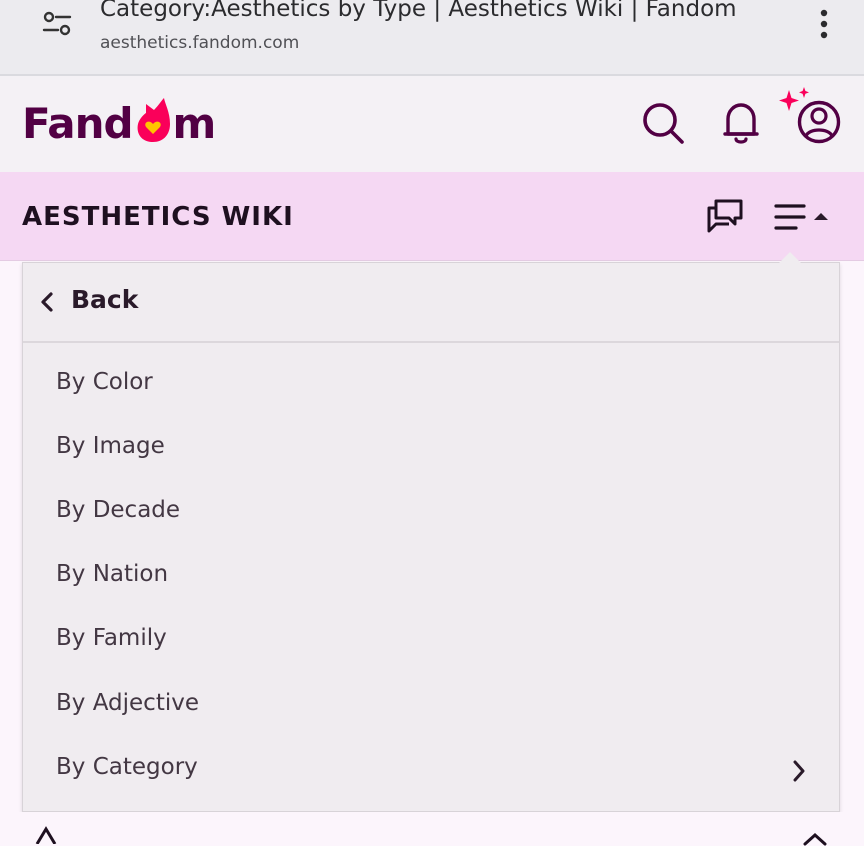 The width and height of the screenshot is (864, 846). What do you see at coordinates (803, 218) in the screenshot?
I see `hamburger-menu-icon` at bounding box center [803, 218].